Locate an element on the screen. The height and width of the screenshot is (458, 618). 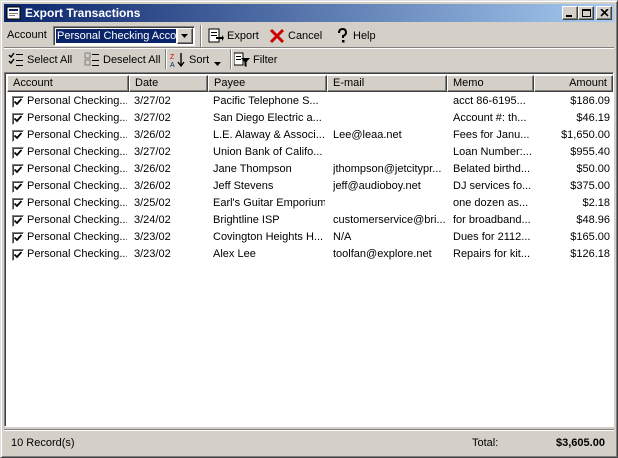
account-select: Personal Checking Accou is located at coordinates (124, 36).